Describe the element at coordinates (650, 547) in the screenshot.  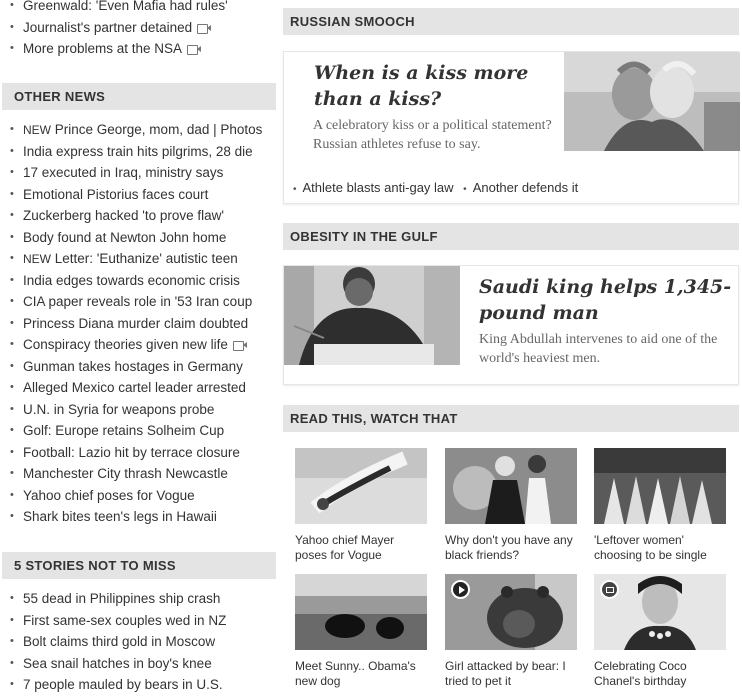
I see `tile-caption: 'Leftover women' choosing to be single` at that location.